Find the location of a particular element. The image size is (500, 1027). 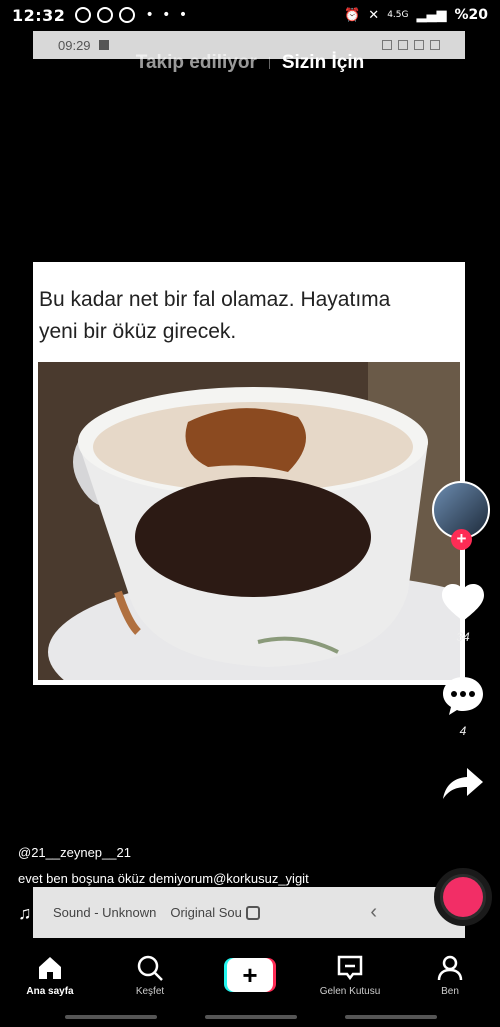

nav-home: Ana sayfa is located at coordinates (50, 975).